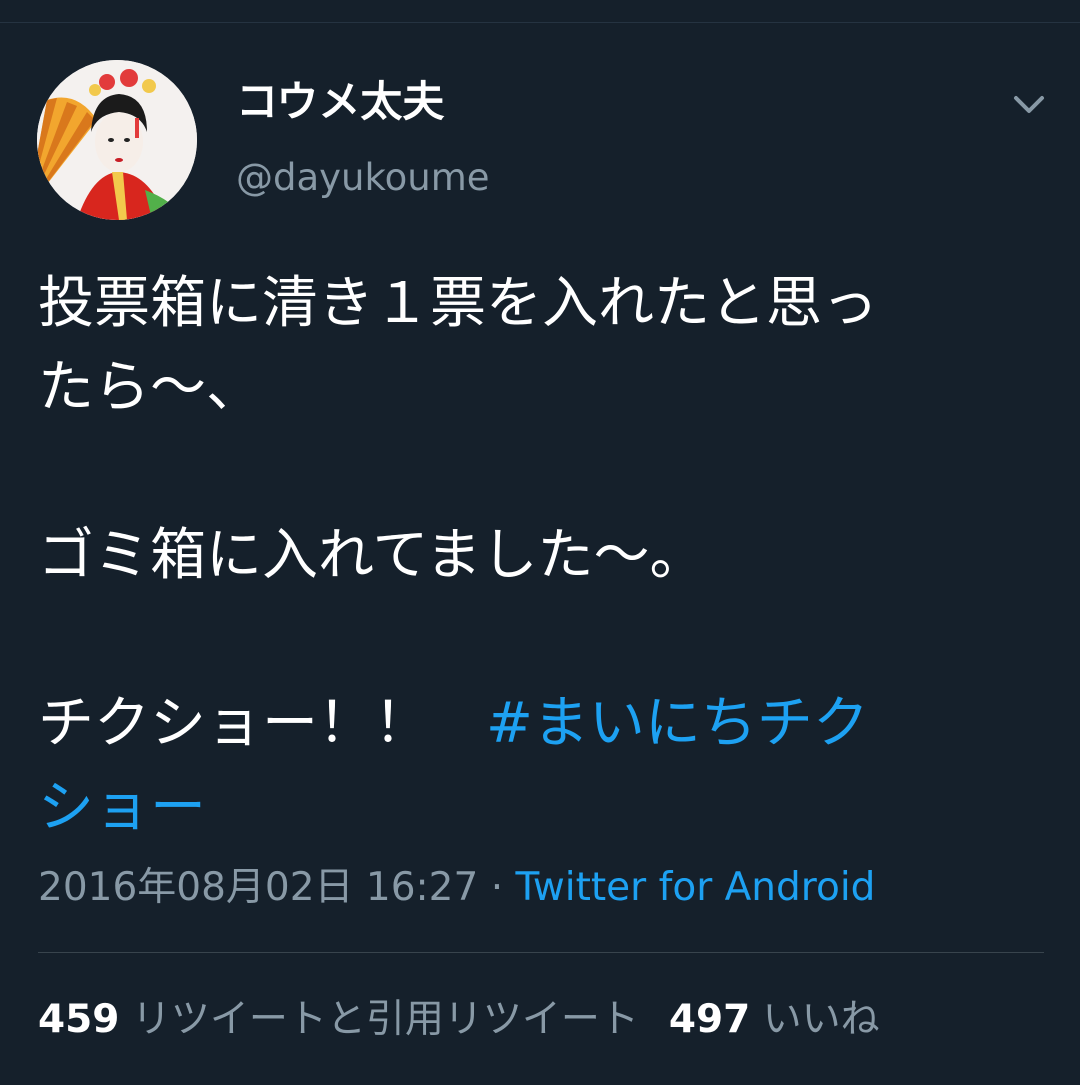 The image size is (1080, 1085). Describe the element at coordinates (363, 178) in the screenshot. I see `author-handle: @dayukoume` at that location.